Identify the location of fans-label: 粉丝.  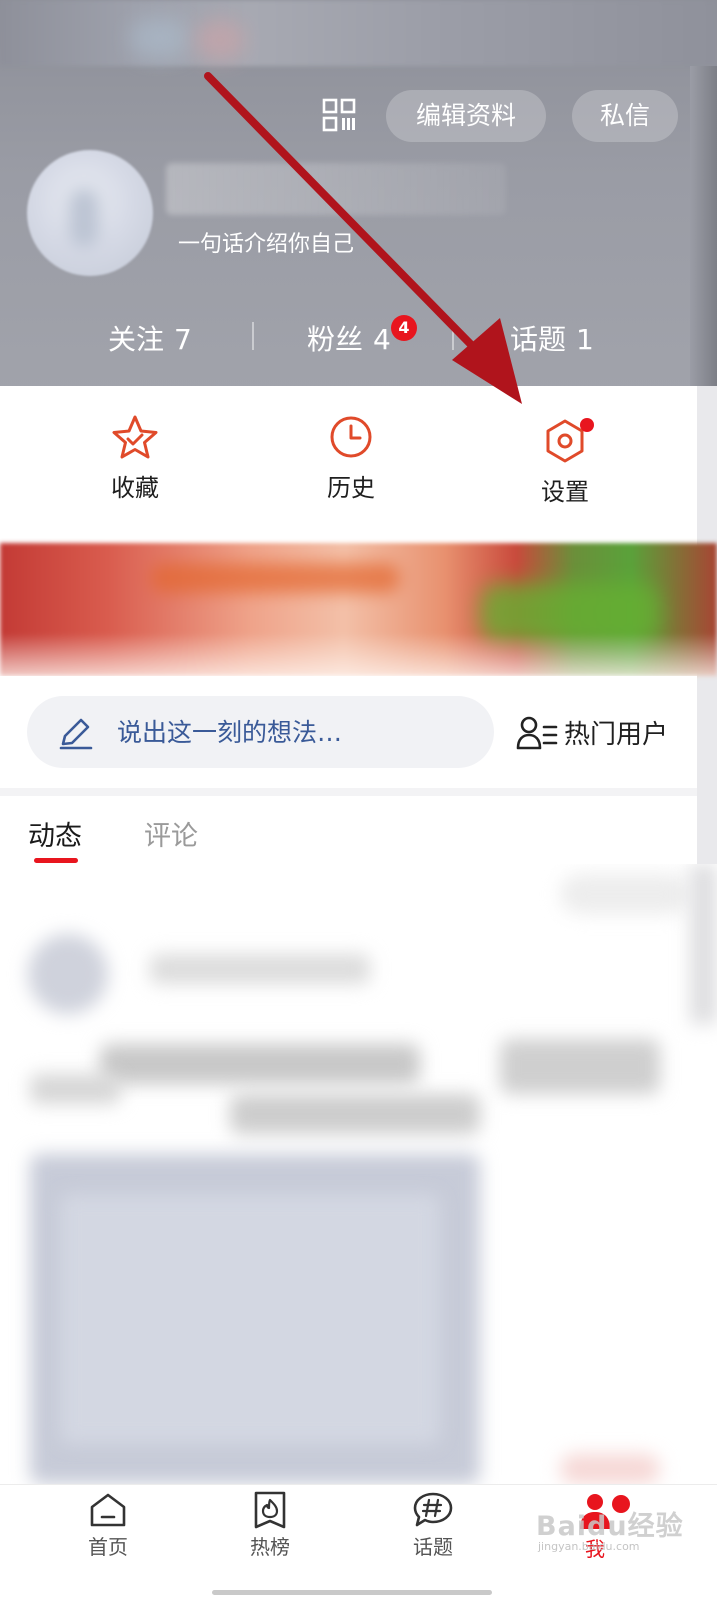
(335, 339).